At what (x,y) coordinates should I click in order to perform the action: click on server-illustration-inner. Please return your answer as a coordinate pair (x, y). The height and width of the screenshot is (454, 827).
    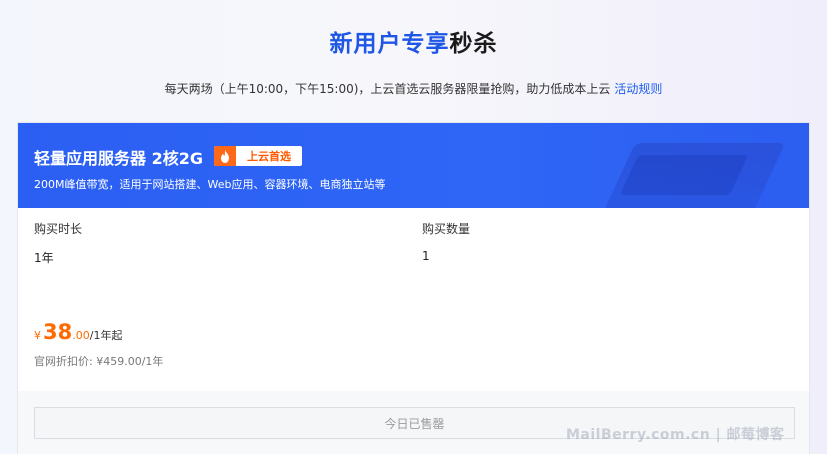
    Looking at the image, I should click on (684, 175).